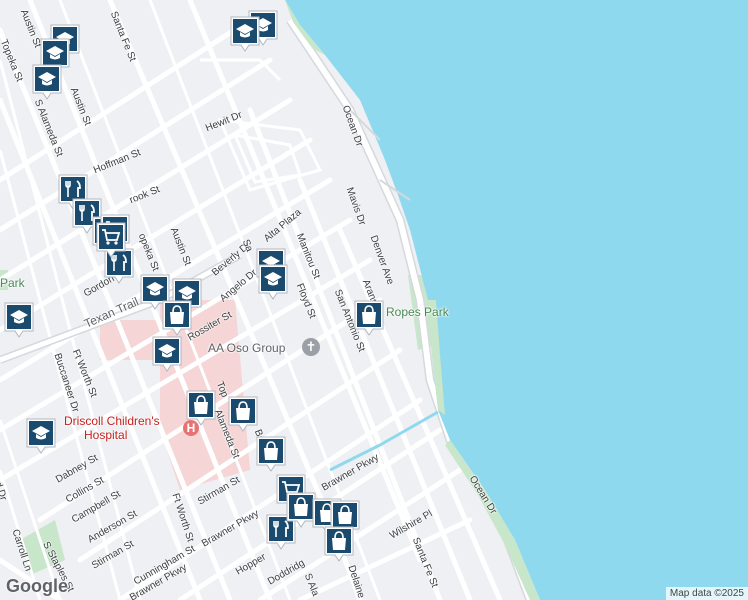  Describe the element at coordinates (106, 435) in the screenshot. I see `hospital-name-line2: Hospital` at that location.